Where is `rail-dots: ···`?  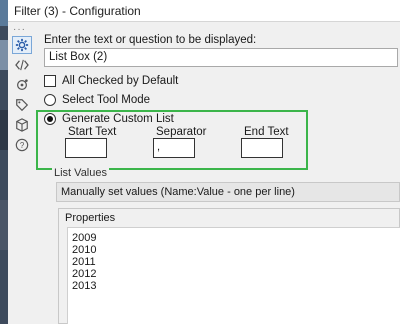 rail-dots: ··· is located at coordinates (19, 29).